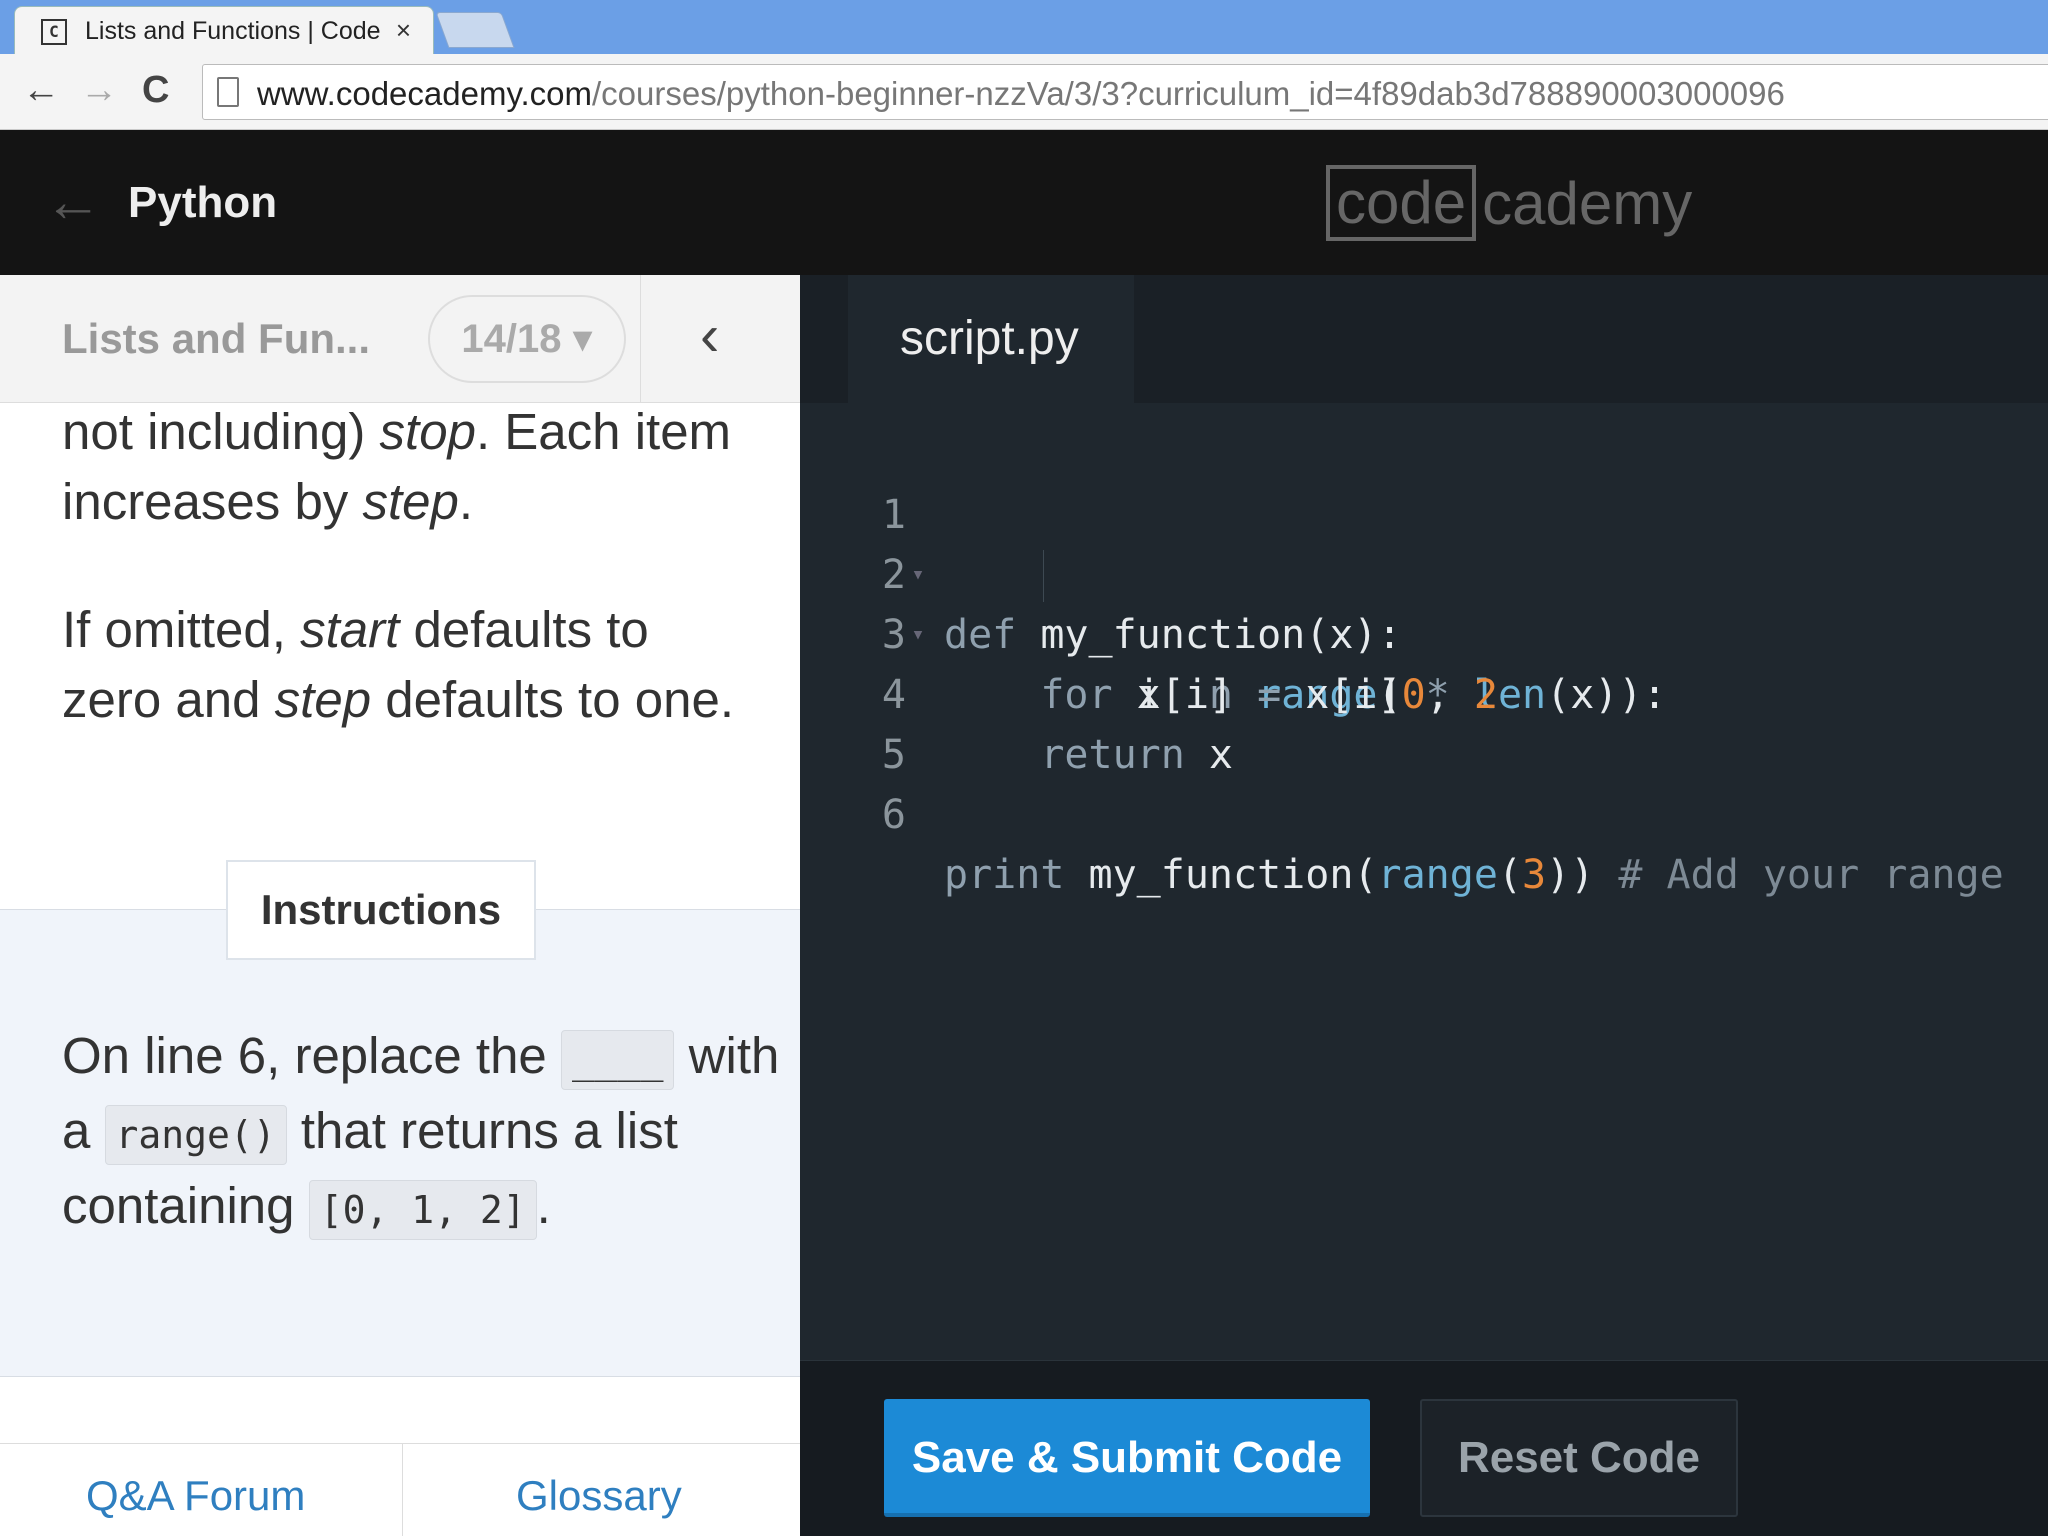  Describe the element at coordinates (1587, 203) in the screenshot. I see `logo-rest-text: cademy` at that location.